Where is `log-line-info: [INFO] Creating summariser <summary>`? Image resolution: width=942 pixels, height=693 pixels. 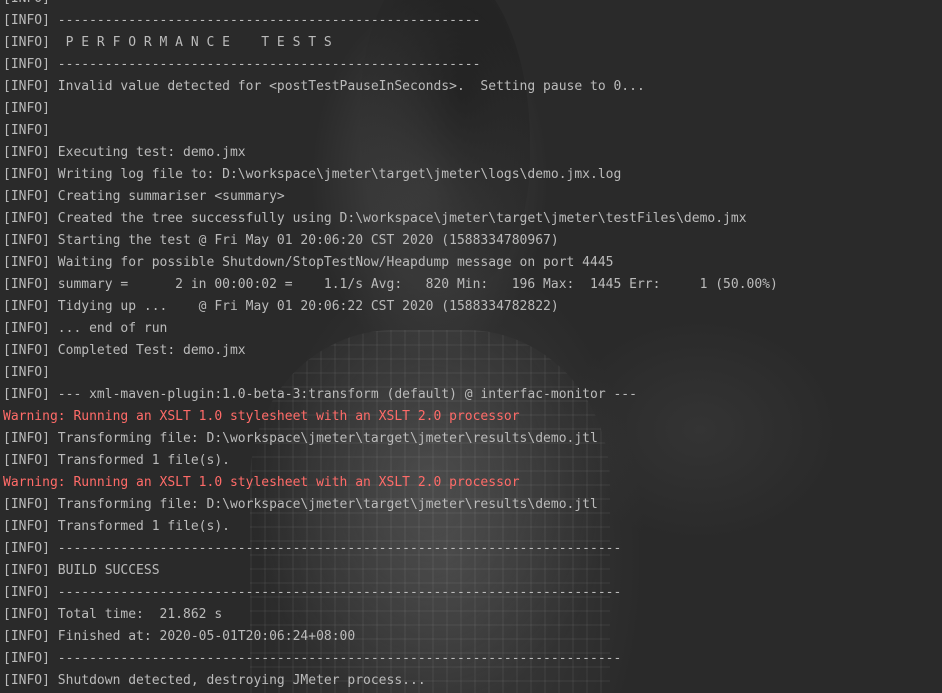
log-line-info: [INFO] Creating summariser <summary> is located at coordinates (144, 196).